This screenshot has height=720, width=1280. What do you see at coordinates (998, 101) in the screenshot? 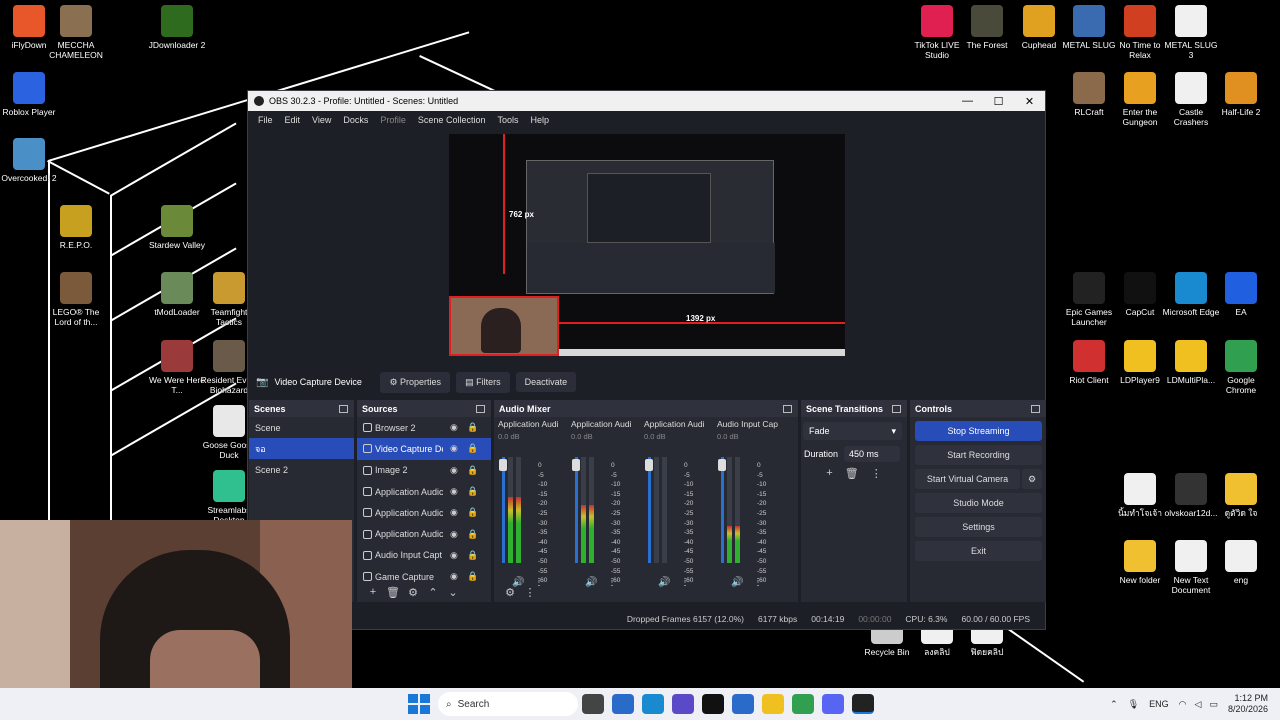
I see `maximize-button: ☐` at bounding box center [998, 101].